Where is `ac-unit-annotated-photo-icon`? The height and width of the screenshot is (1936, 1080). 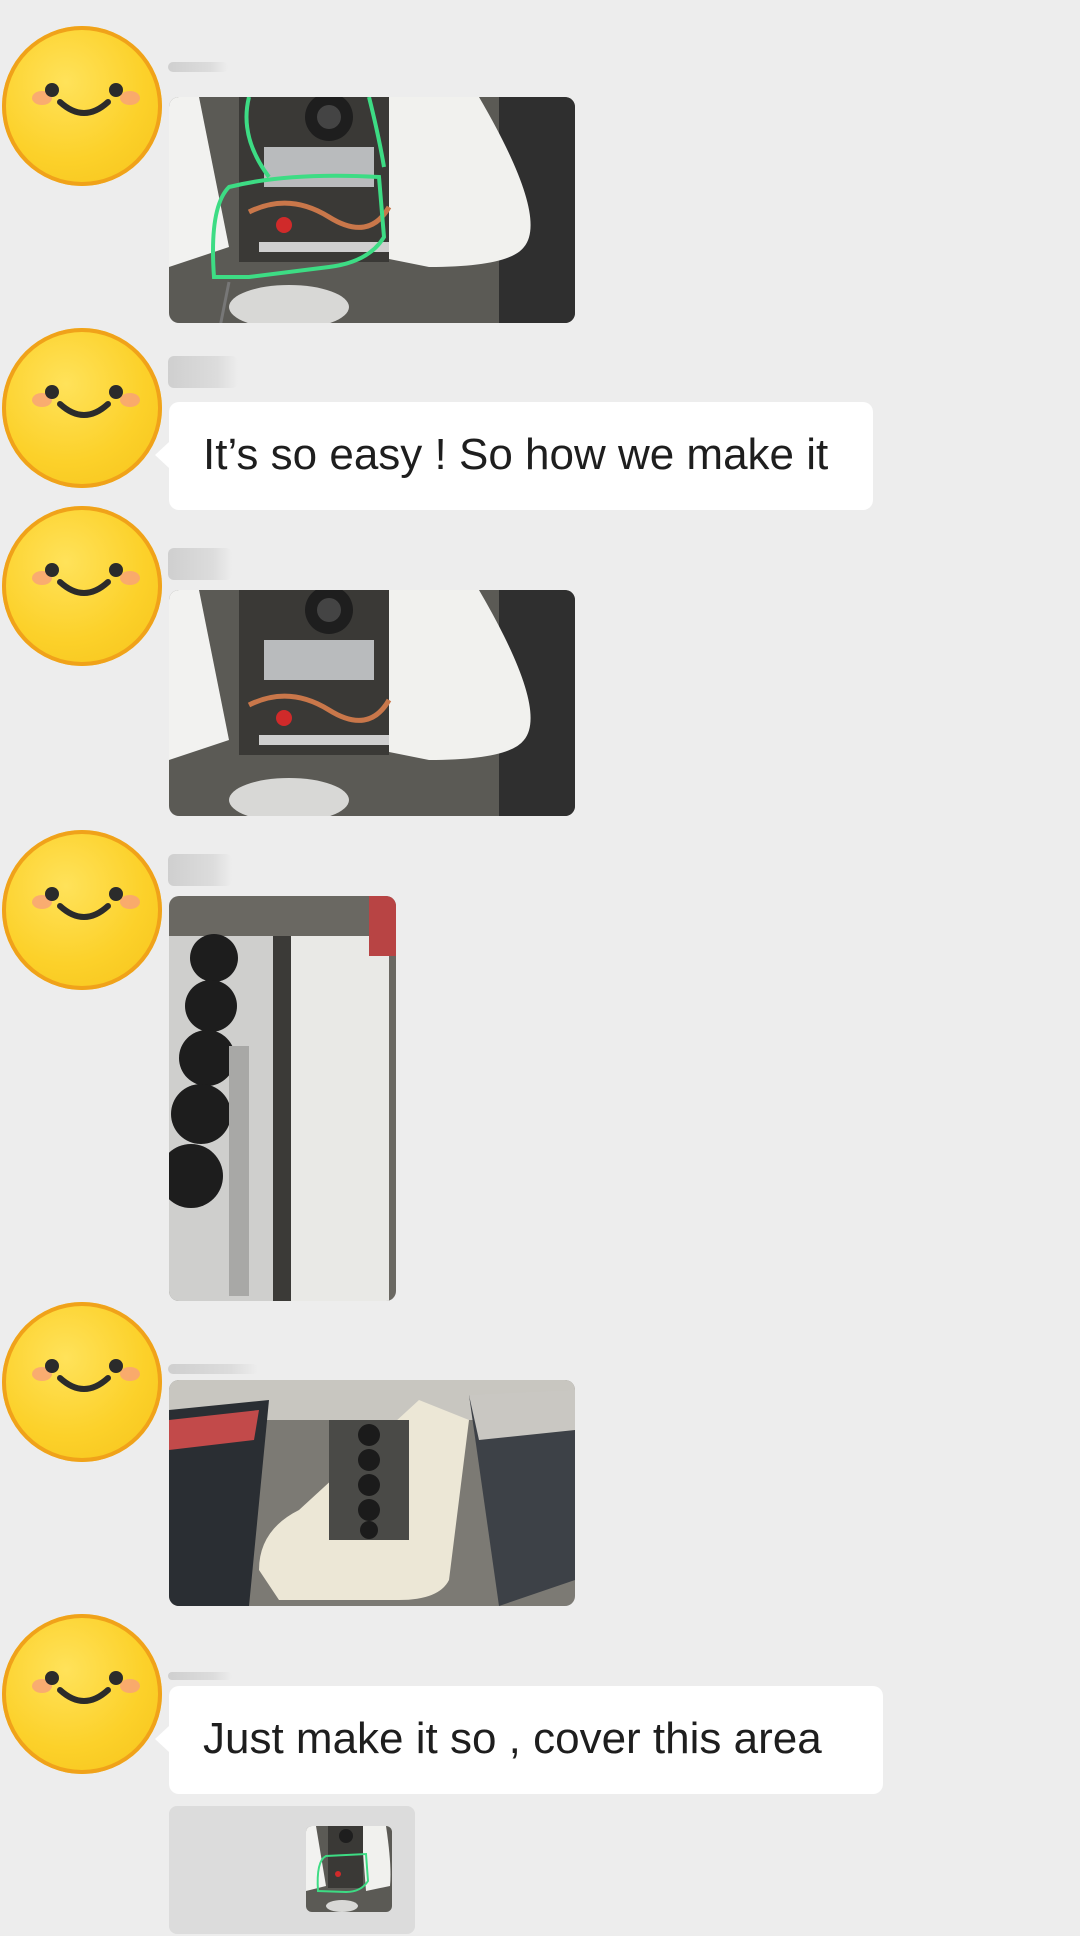
ac-unit-annotated-photo-icon is located at coordinates (372, 210).